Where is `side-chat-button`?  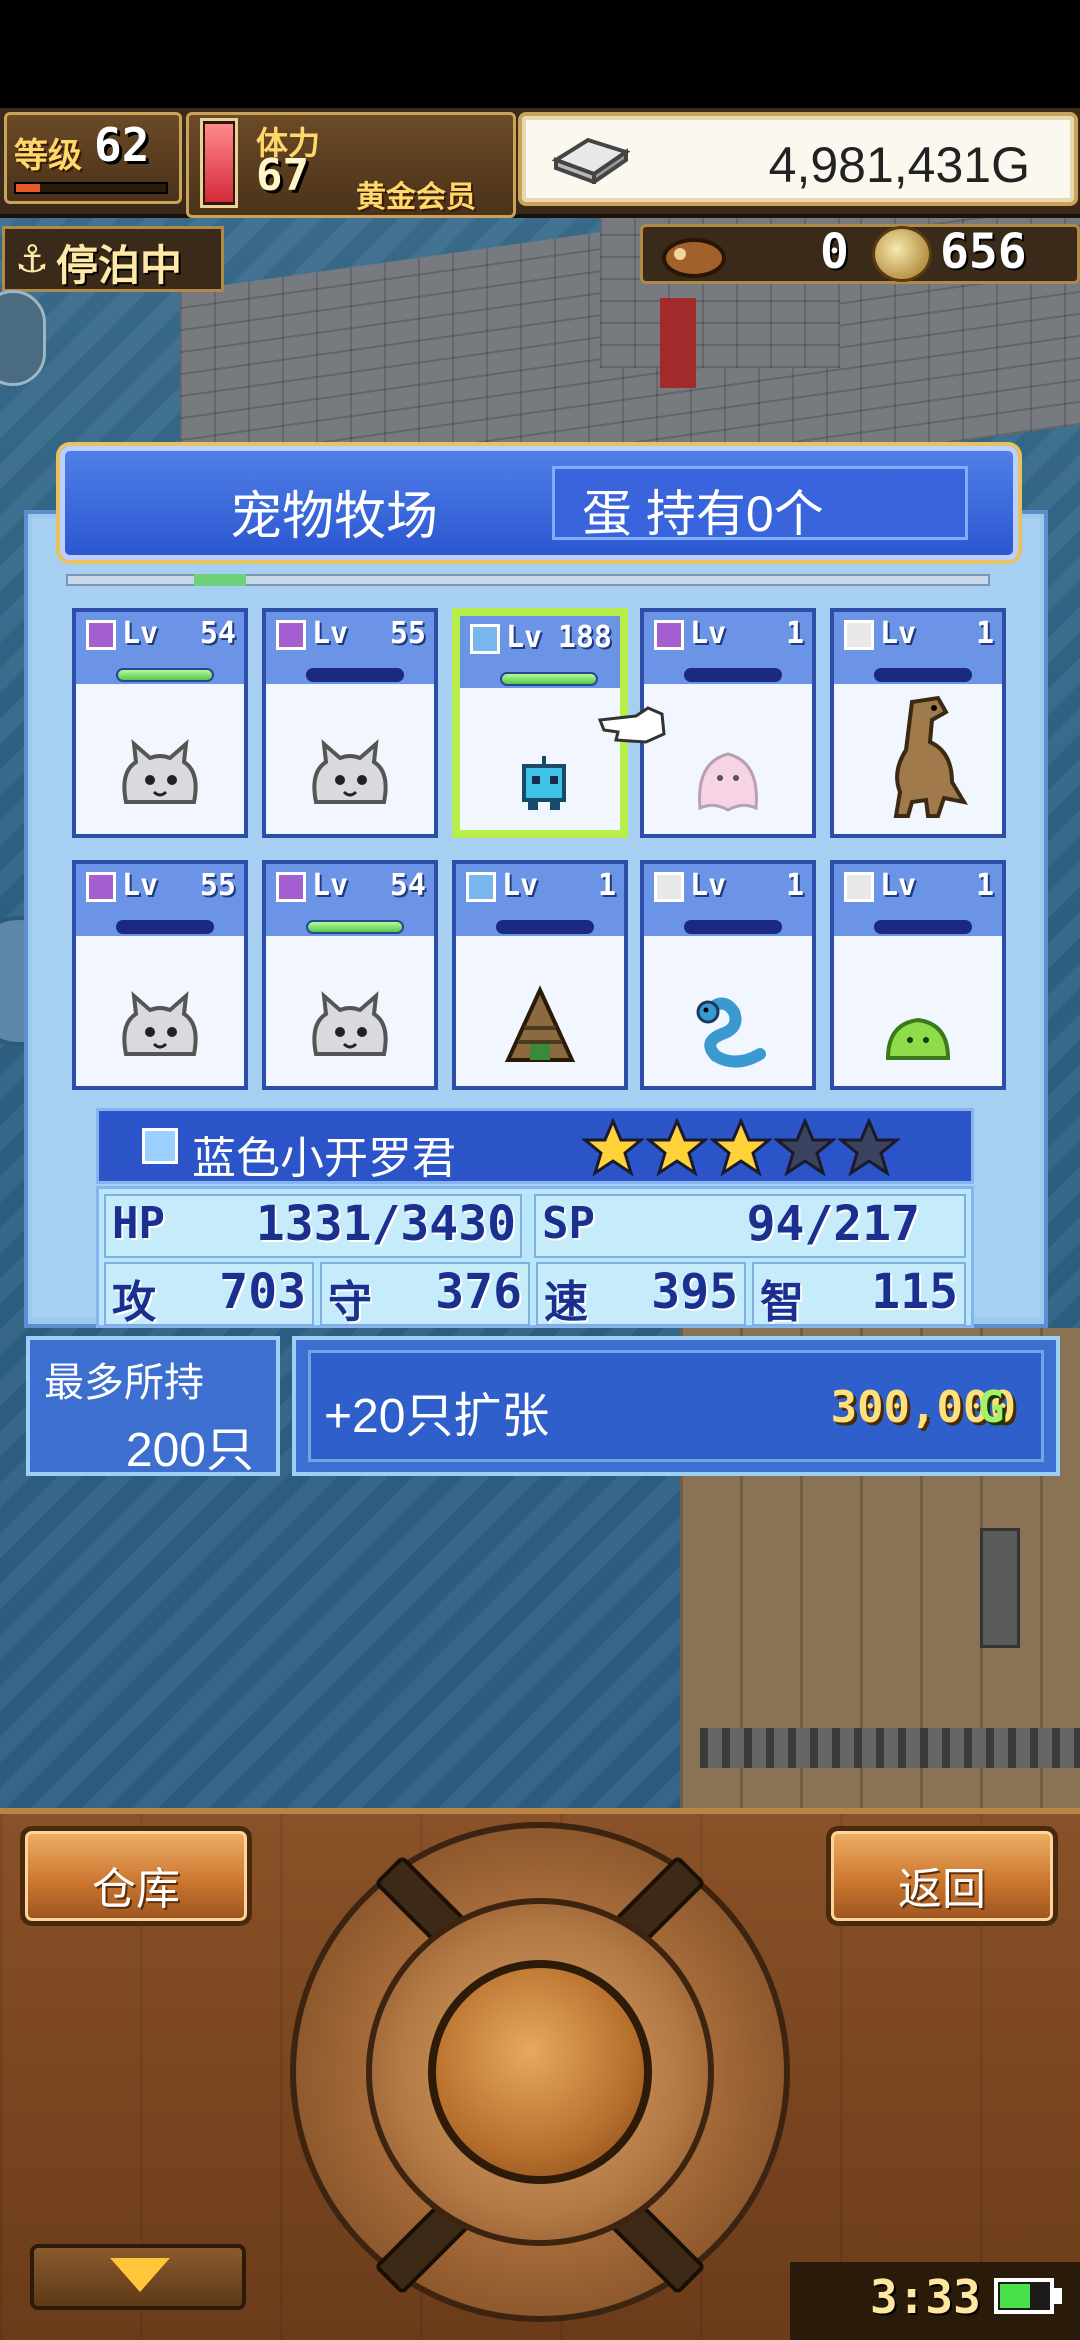 side-chat-button is located at coordinates (23, 338).